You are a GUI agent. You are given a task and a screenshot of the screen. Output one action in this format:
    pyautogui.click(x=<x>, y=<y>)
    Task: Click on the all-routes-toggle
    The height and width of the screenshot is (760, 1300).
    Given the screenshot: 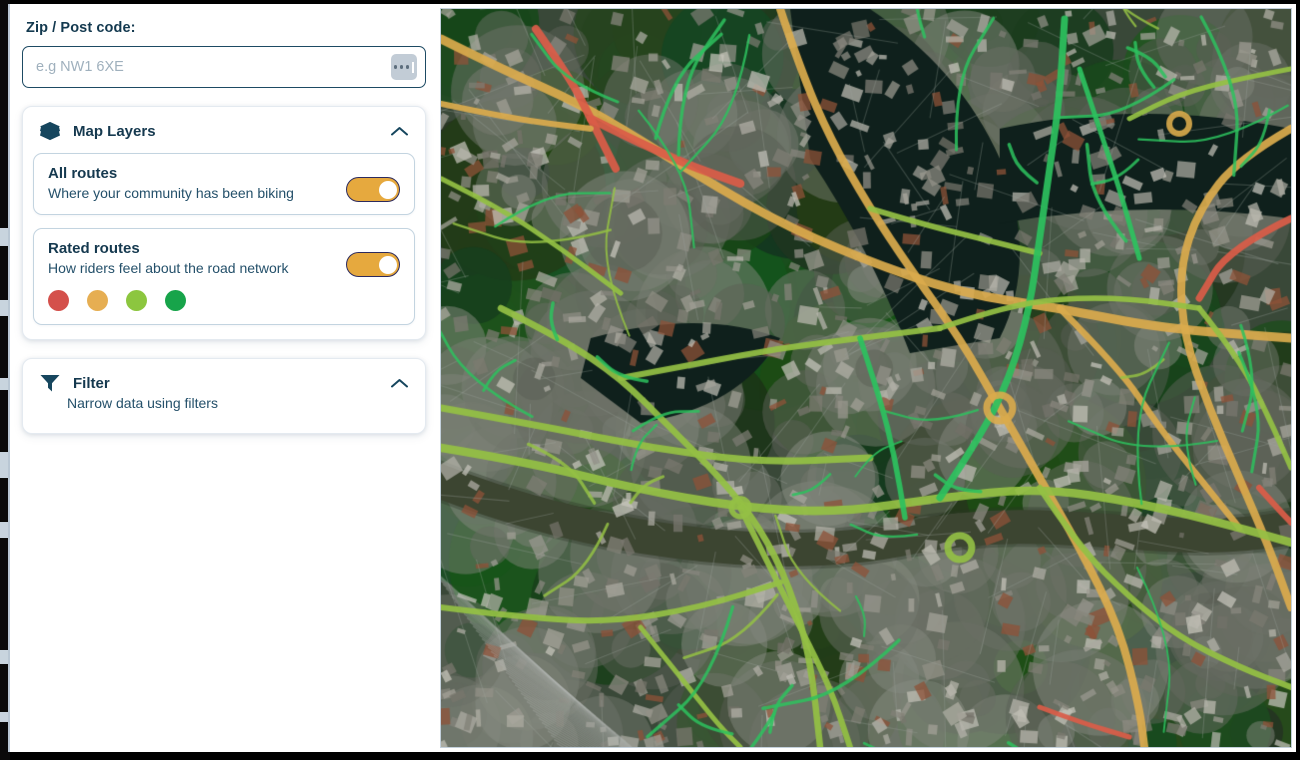 What is the action you would take?
    pyautogui.click(x=373, y=189)
    